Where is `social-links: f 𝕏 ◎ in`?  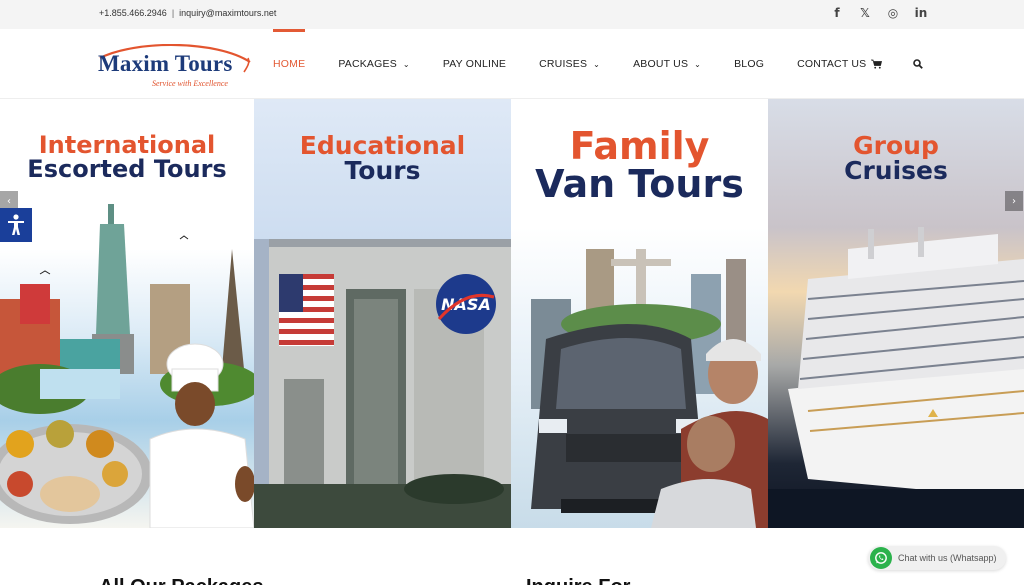 social-links: f 𝕏 ◎ in is located at coordinates (879, 13).